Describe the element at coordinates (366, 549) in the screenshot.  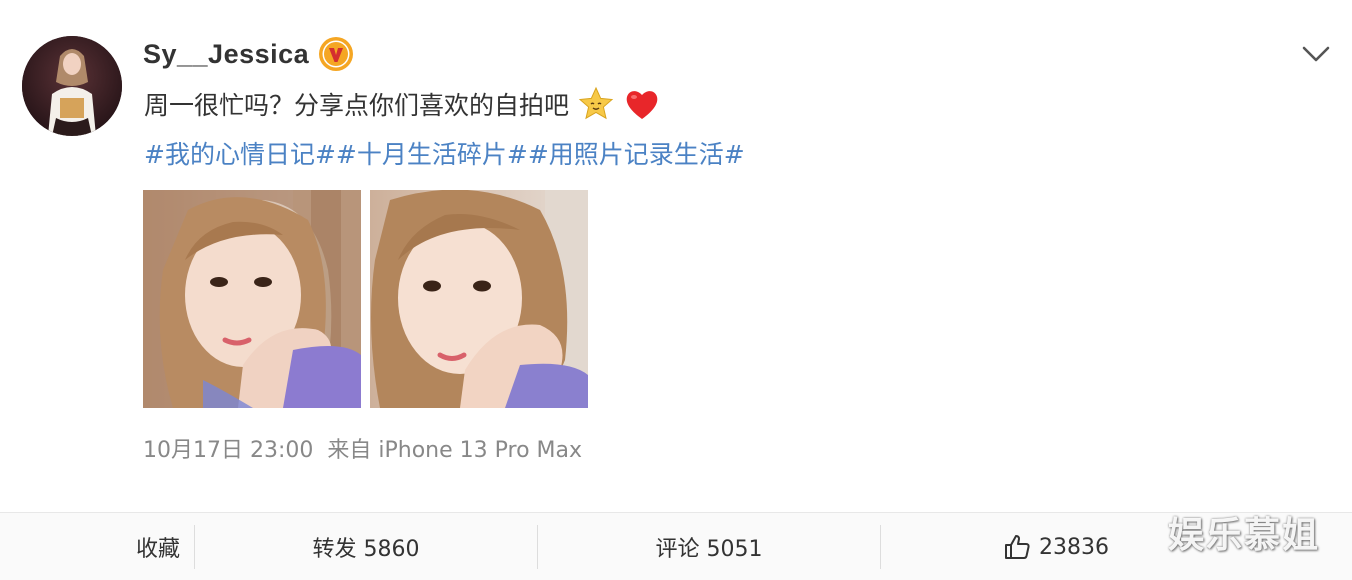
I see `repost-label: 转发 5860` at that location.